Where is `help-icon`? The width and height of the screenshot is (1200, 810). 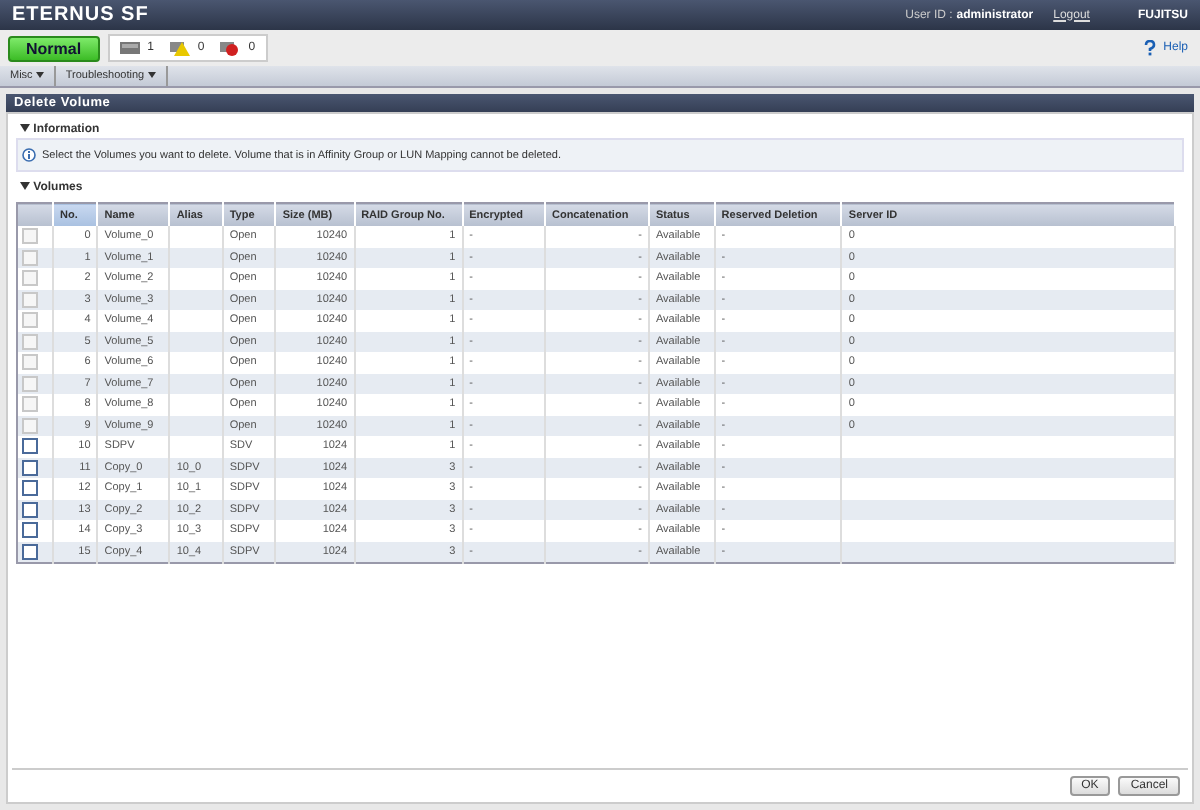
help-icon is located at coordinates (1149, 48).